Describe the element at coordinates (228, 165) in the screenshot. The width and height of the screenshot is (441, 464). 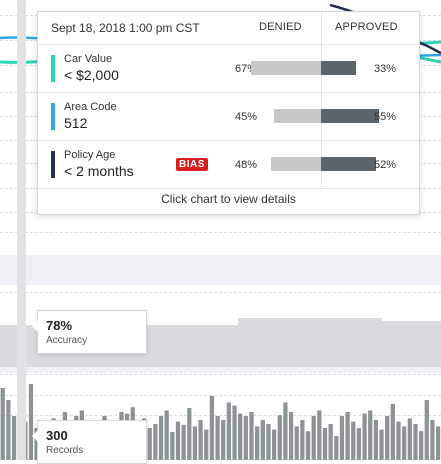
I see `feature-row-policy-age: Policy Age < 2 months BIAS 48% 52%` at that location.